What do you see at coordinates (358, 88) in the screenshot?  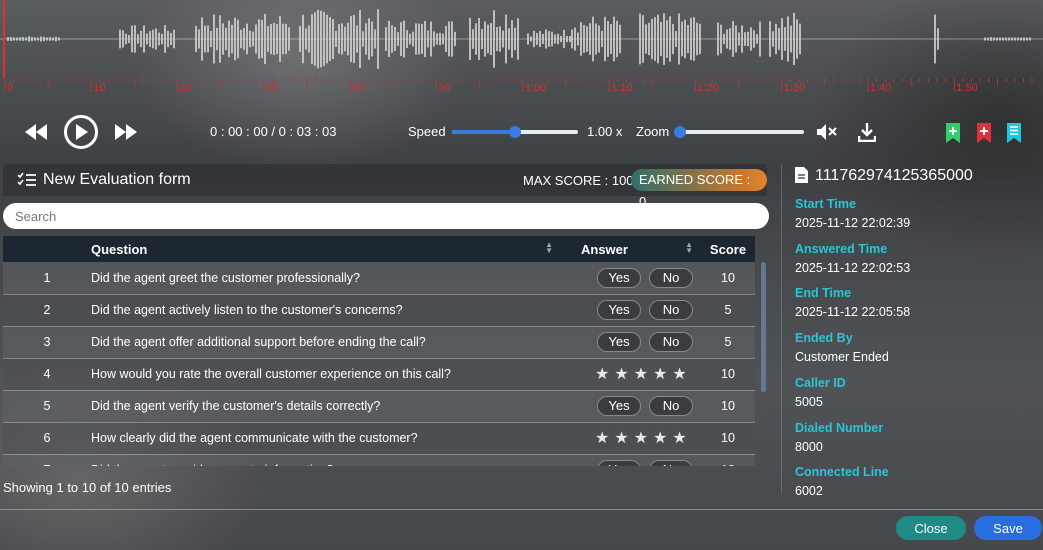 I see `timeline-label: 40` at bounding box center [358, 88].